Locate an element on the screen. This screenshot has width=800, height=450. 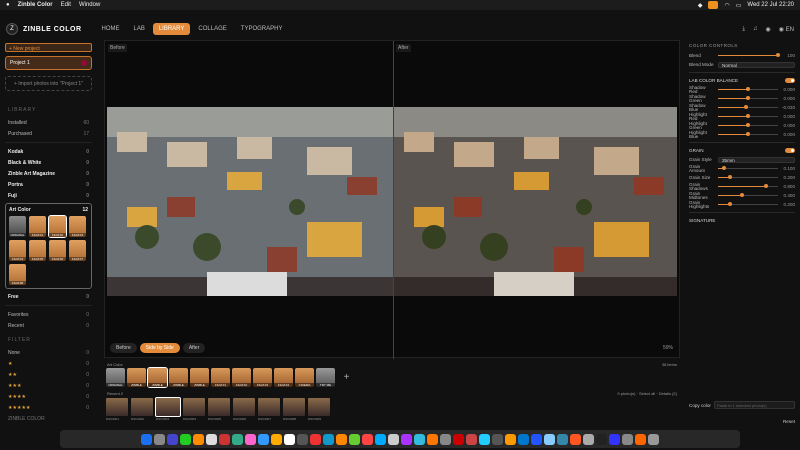
filter-none: None 0 is located at coordinates (48, 352).